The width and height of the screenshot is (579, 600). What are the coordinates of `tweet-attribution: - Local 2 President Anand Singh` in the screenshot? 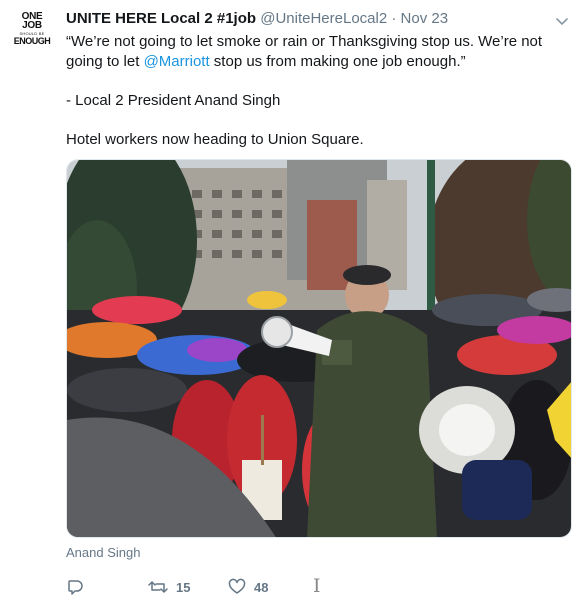 It's located at (173, 100).